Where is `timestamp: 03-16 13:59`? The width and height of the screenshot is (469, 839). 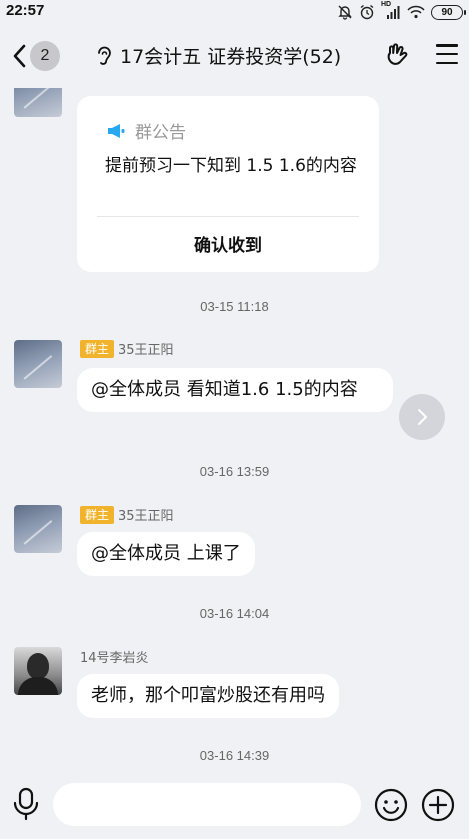
timestamp: 03-16 13:59 is located at coordinates (234, 471).